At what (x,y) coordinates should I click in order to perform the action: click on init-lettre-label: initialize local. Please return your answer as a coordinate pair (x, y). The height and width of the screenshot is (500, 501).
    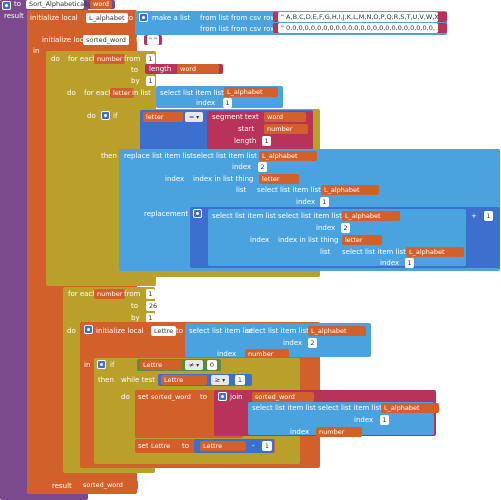
    Looking at the image, I should click on (120, 331).